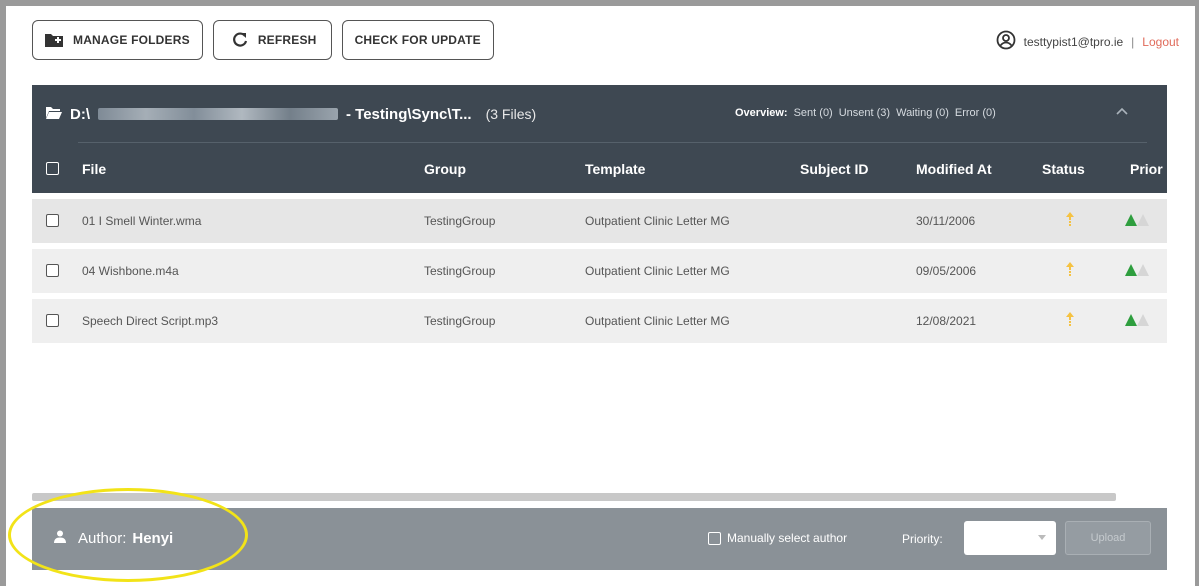 The height and width of the screenshot is (586, 1199). I want to click on manual-select-checkbox, so click(714, 538).